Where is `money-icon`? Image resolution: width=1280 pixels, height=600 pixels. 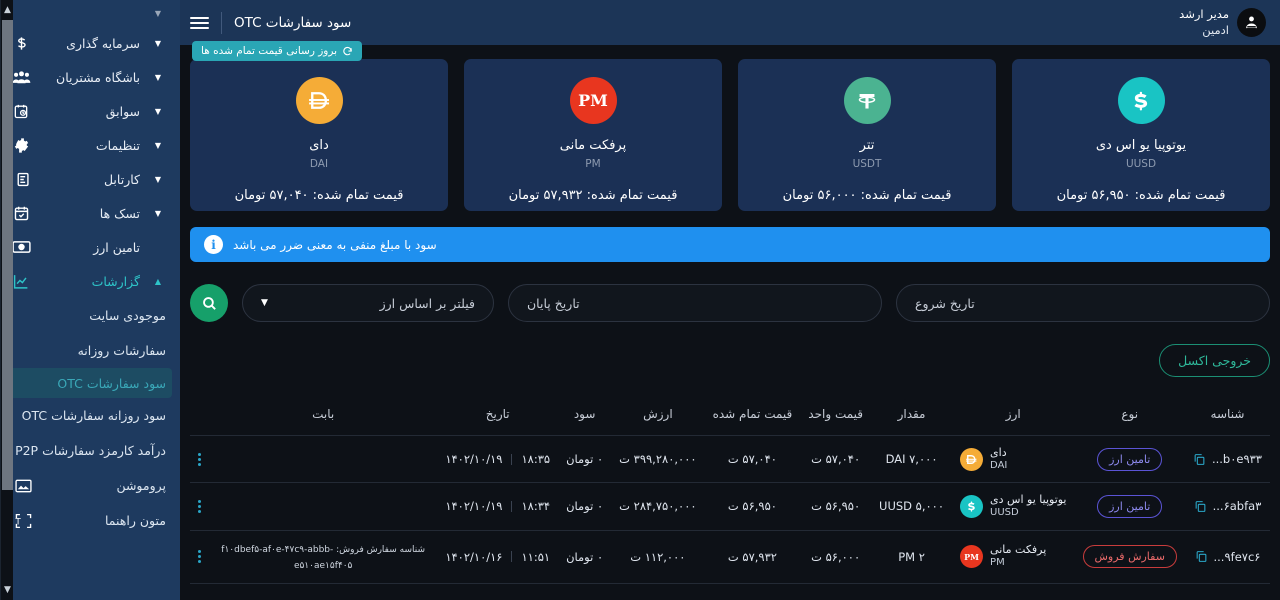
money-icon is located at coordinates (21, 247).